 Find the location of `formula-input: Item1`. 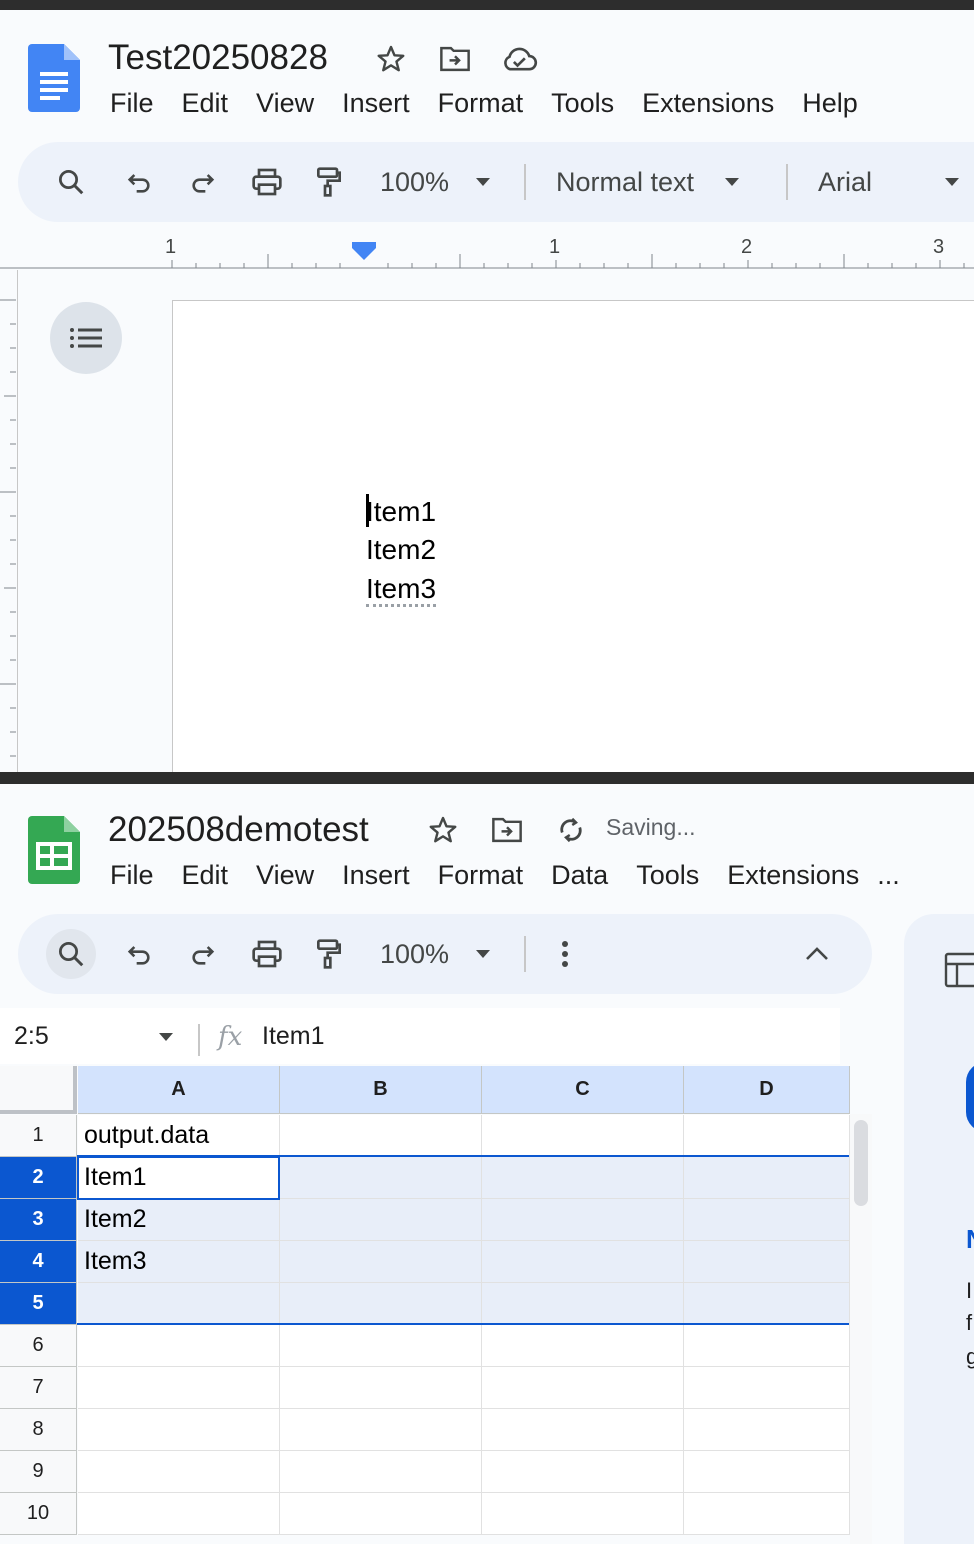

formula-input: Item1 is located at coordinates (293, 1036).